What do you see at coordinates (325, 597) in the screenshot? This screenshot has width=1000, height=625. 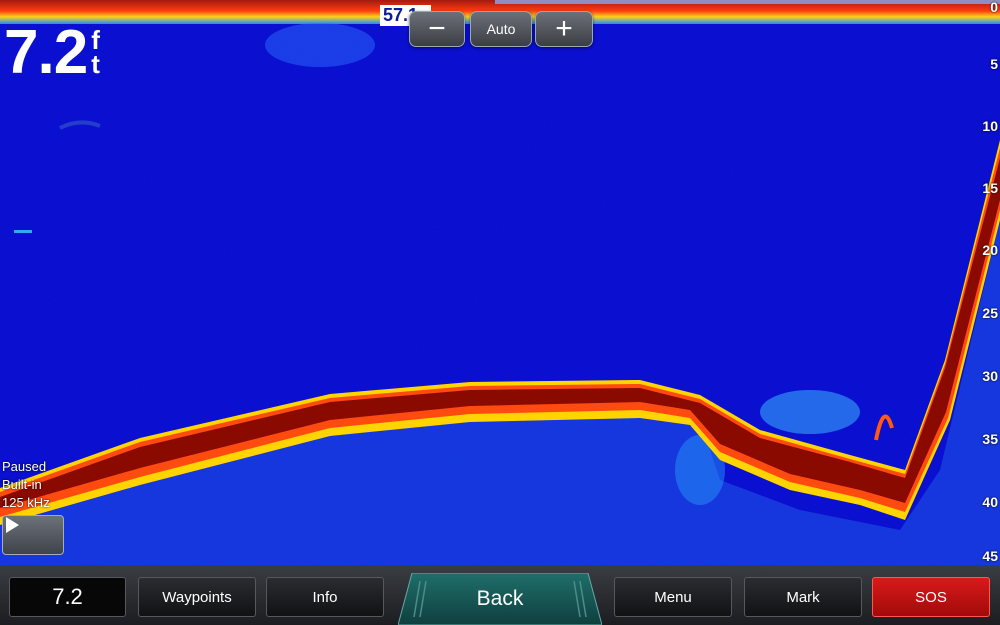 I see `info-button: Info` at bounding box center [325, 597].